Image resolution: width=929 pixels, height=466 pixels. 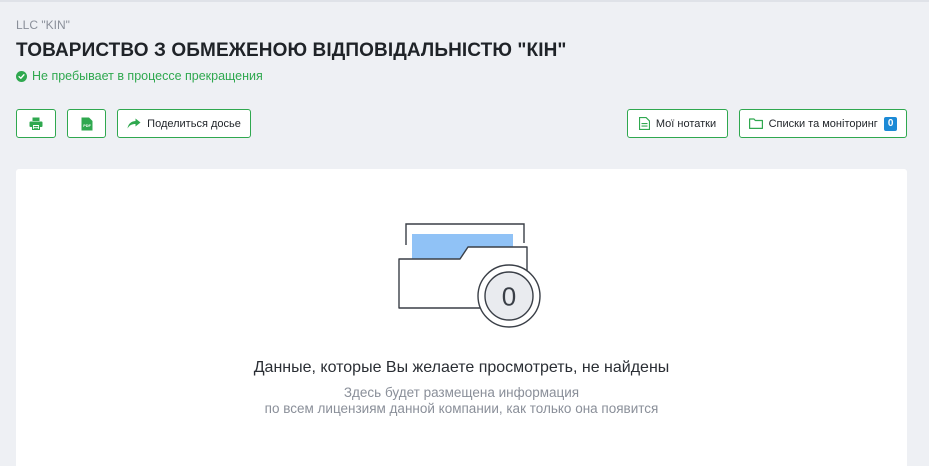 I want to click on lists-count-badge: 0, so click(x=890, y=123).